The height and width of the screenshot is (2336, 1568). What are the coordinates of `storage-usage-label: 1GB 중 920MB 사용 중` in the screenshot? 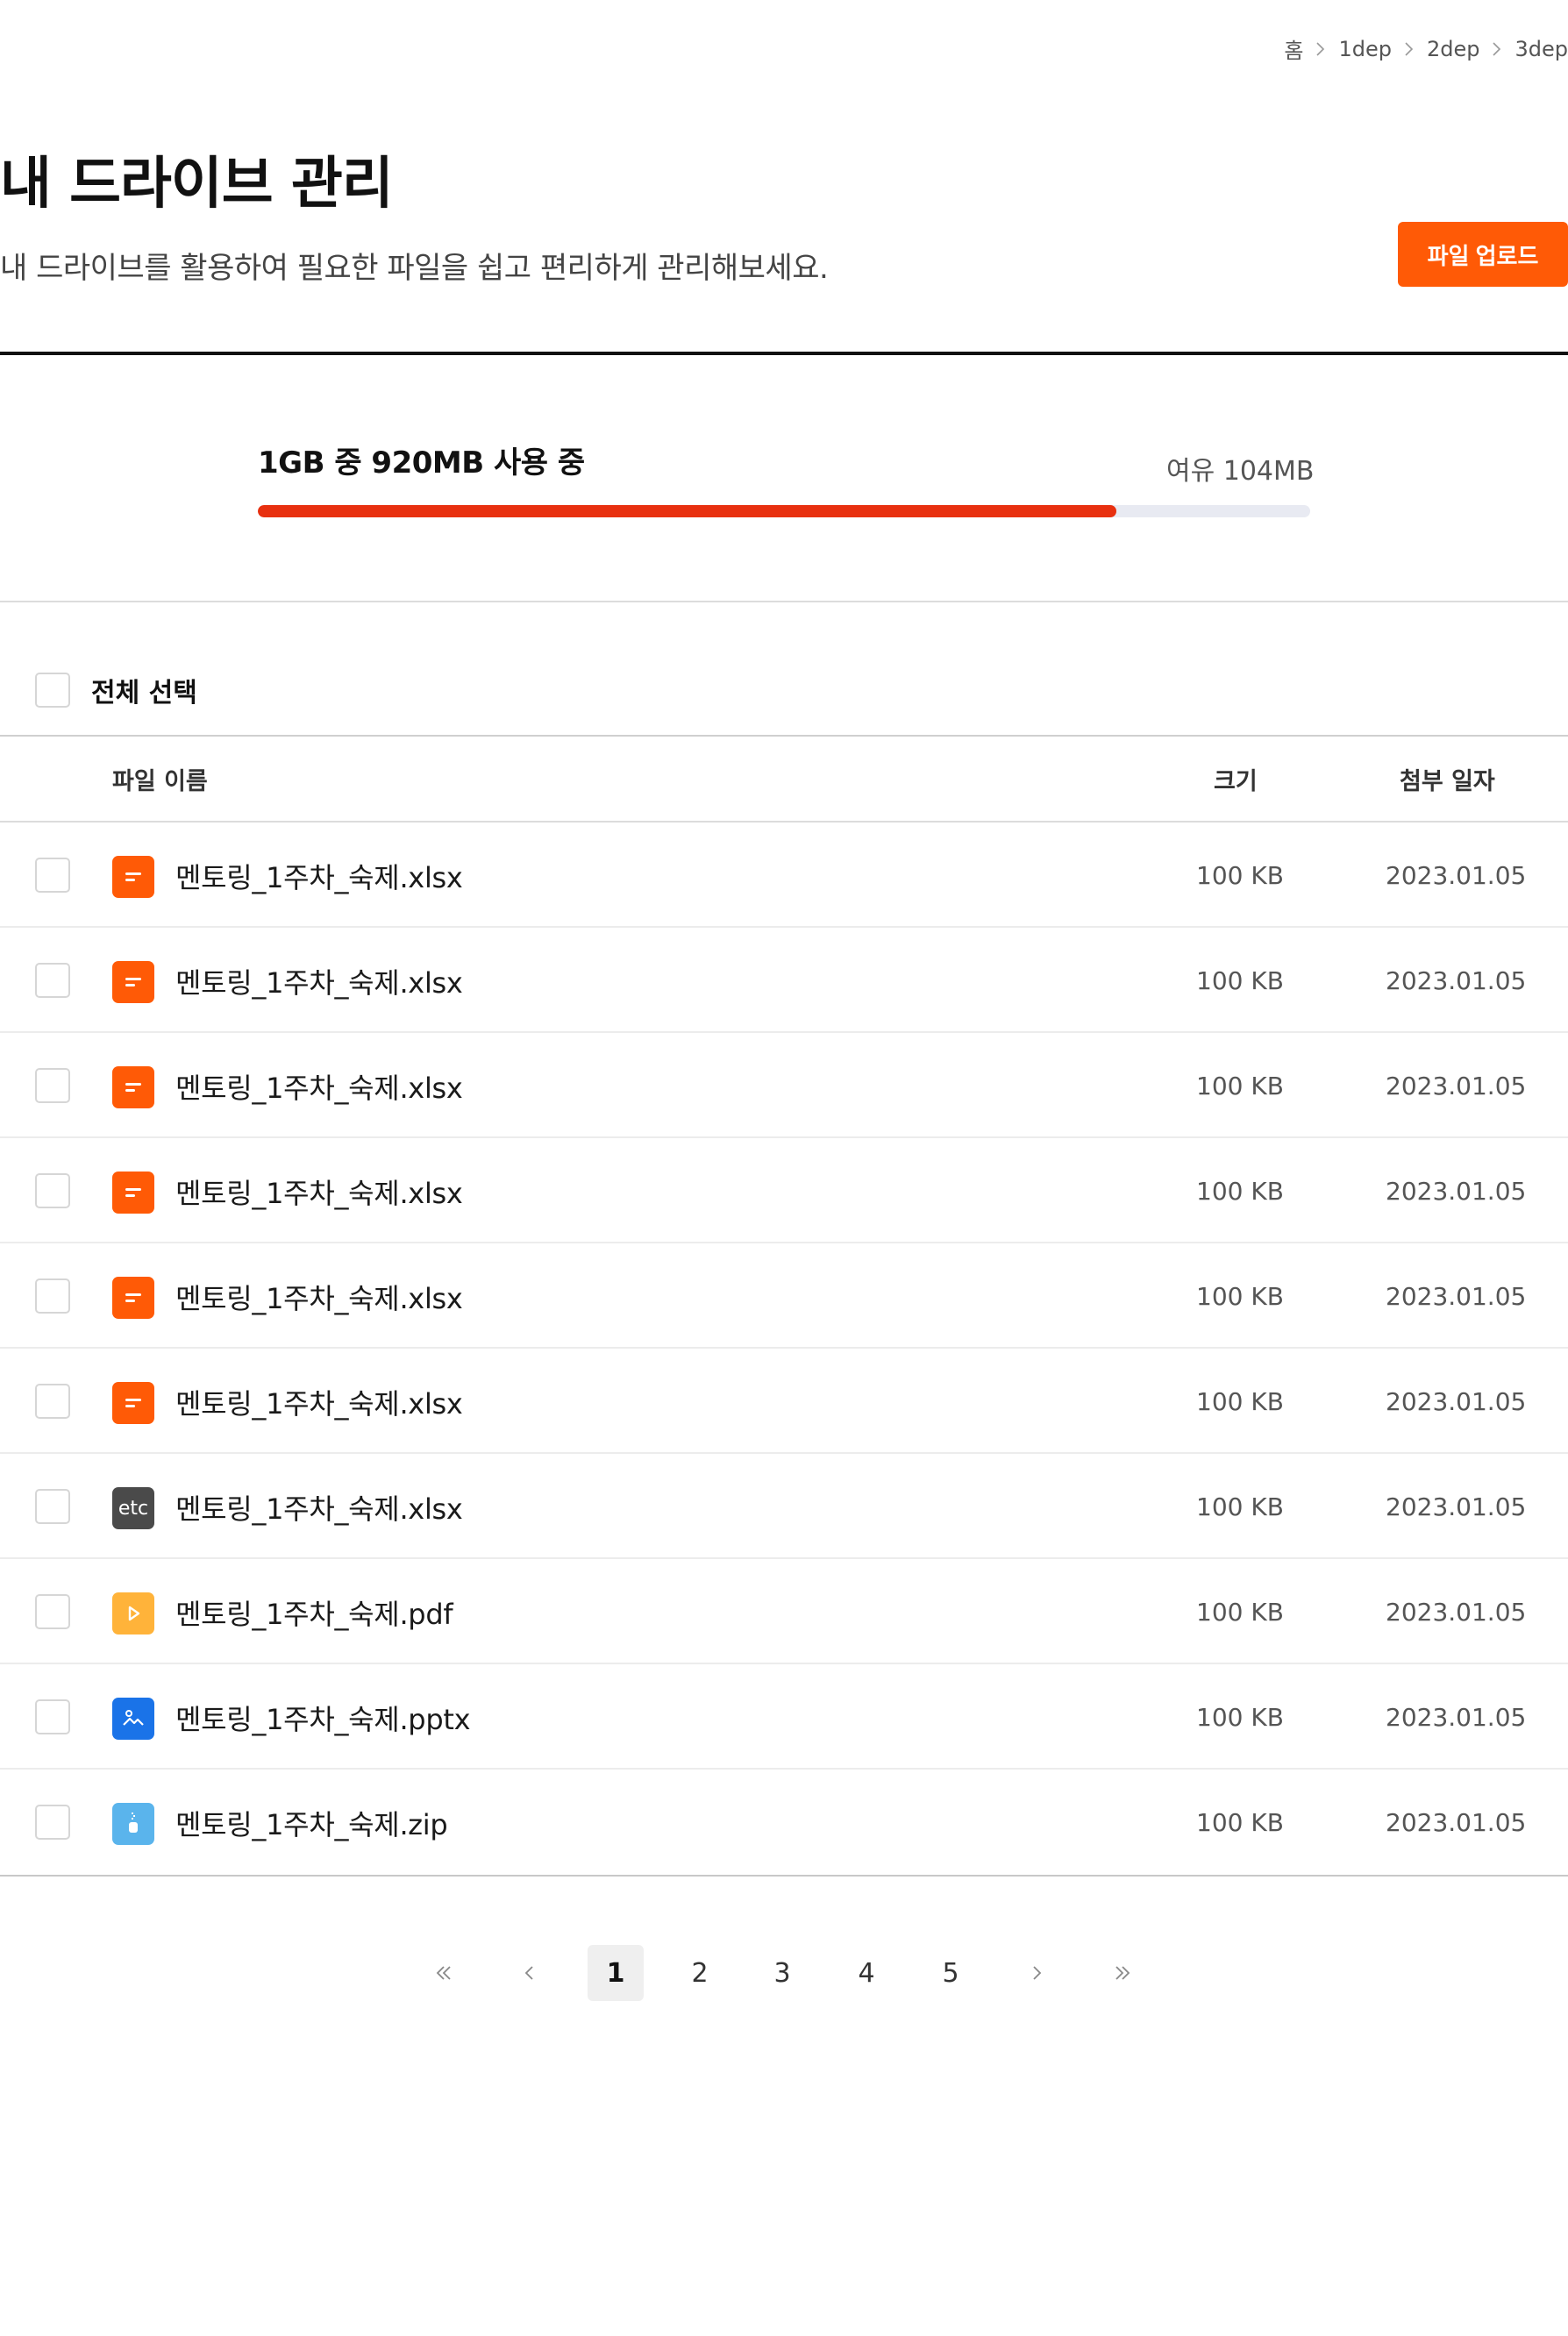 It's located at (422, 463).